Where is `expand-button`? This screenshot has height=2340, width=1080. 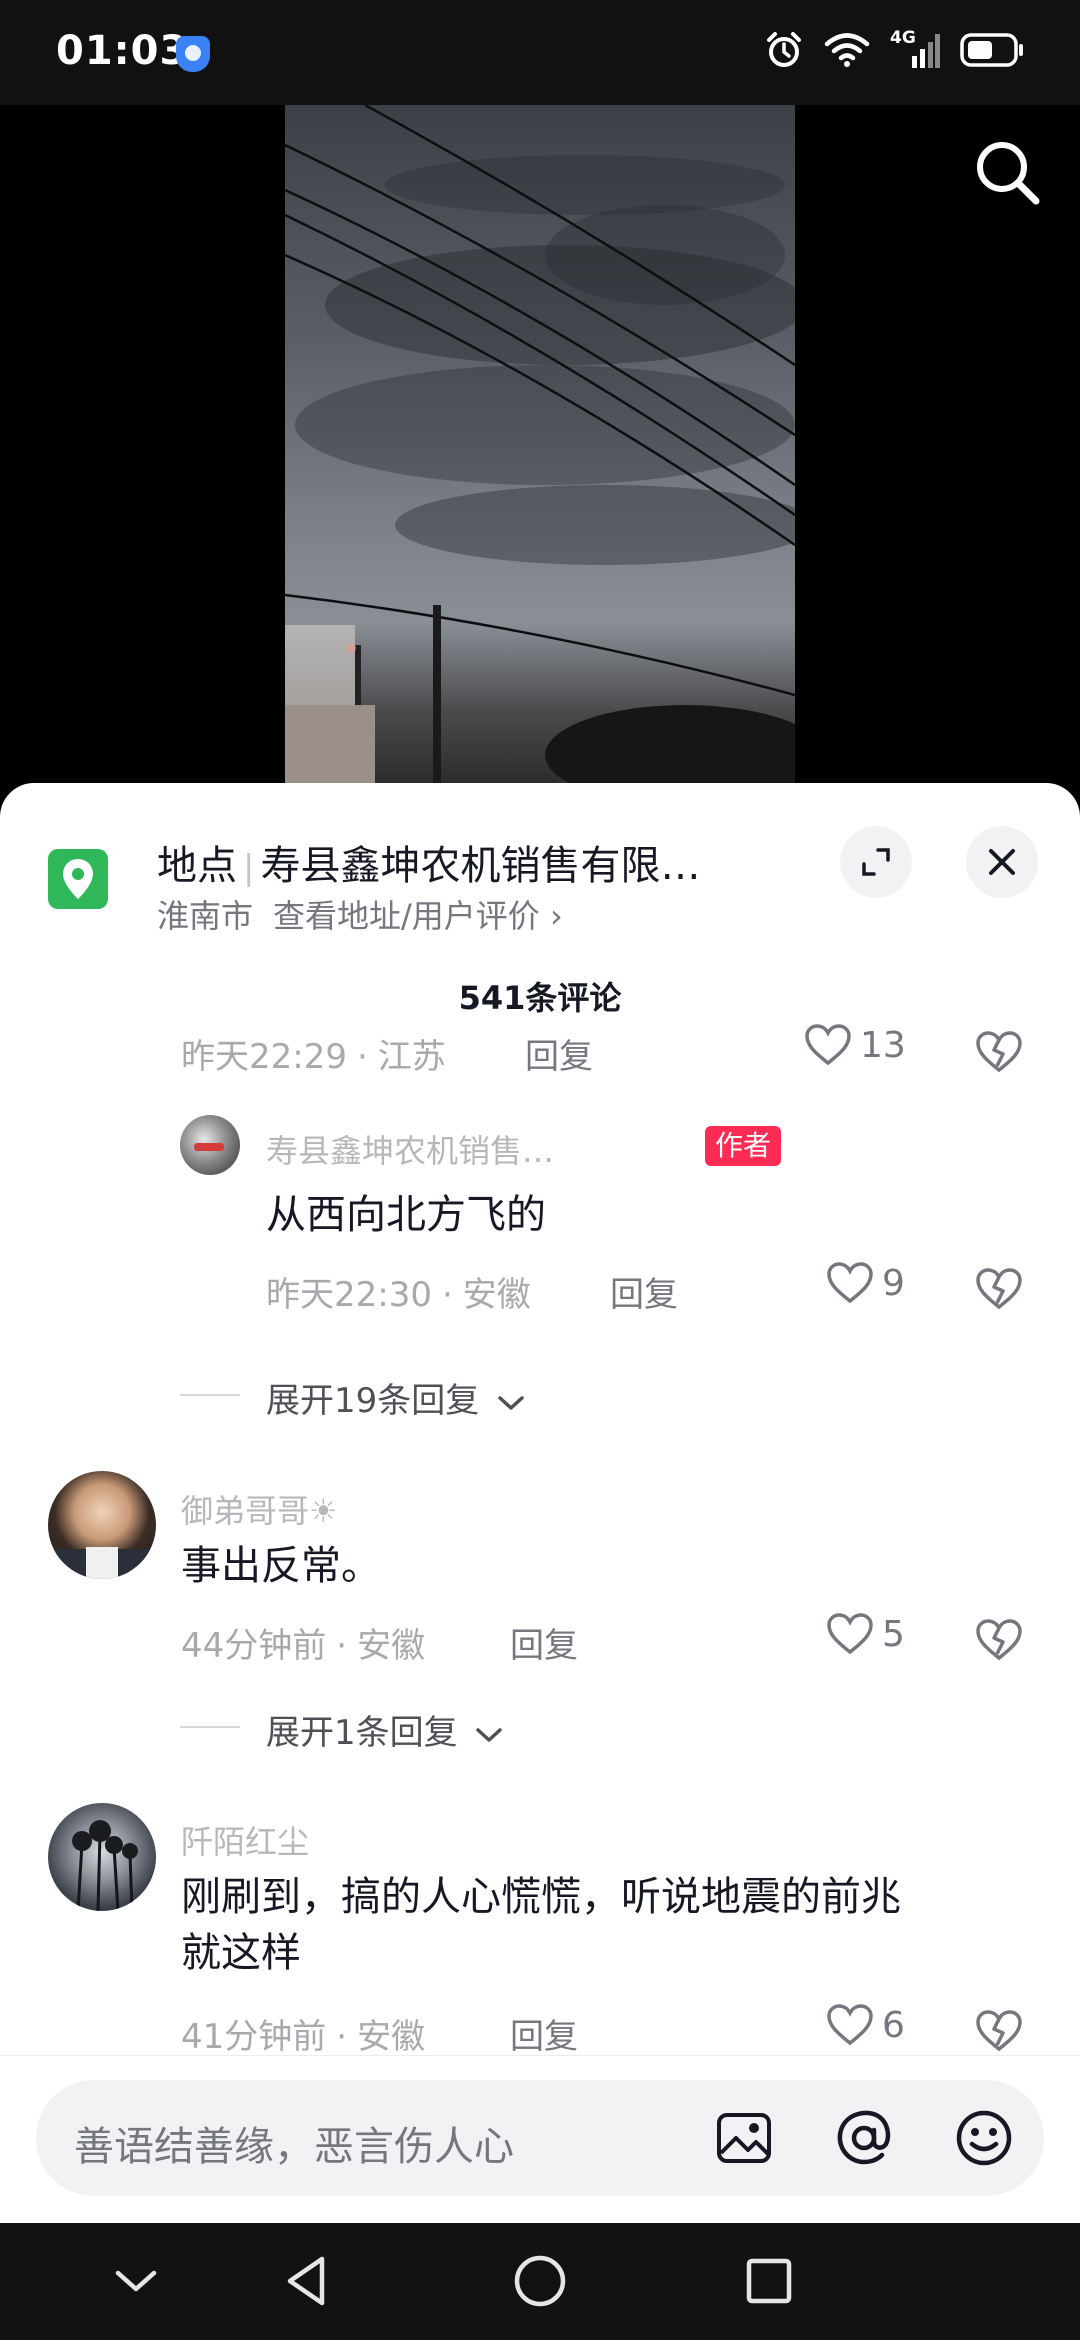 expand-button is located at coordinates (876, 862).